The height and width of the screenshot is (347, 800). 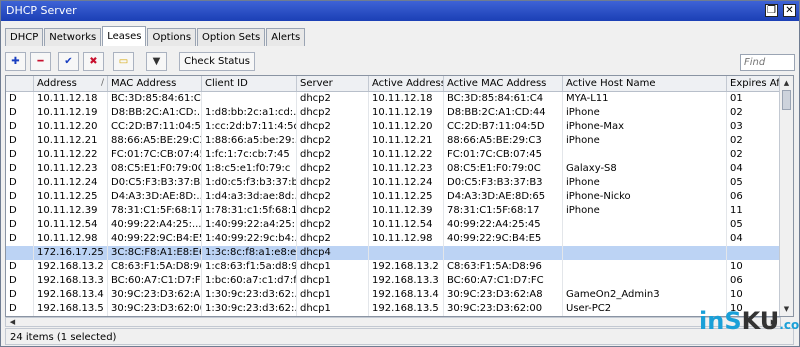 I want to click on column-header: Server, so click(x=333, y=83).